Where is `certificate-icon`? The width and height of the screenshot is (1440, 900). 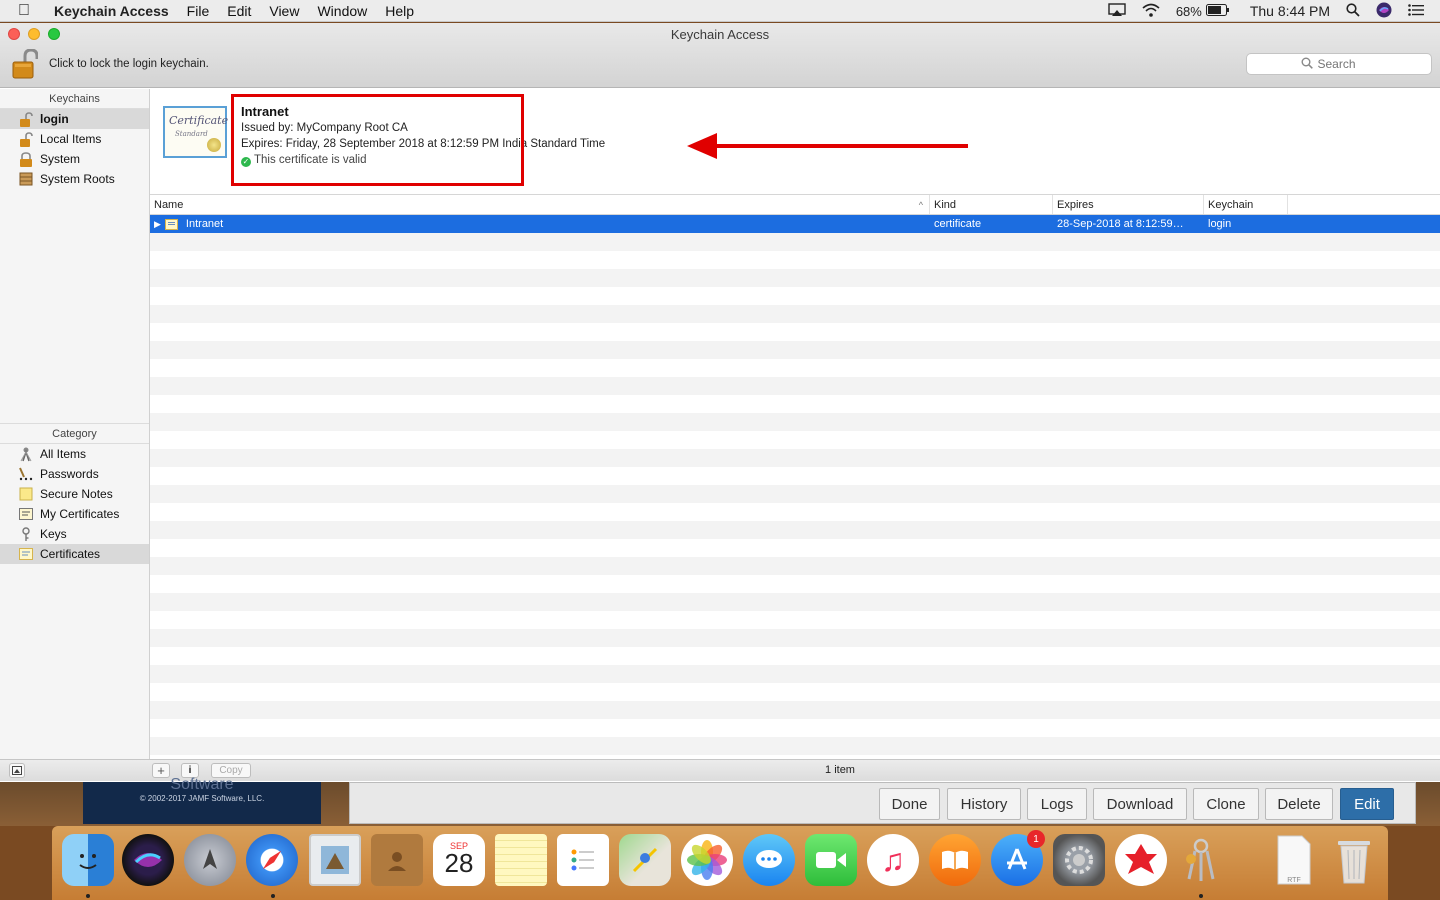 certificate-icon is located at coordinates (171, 224).